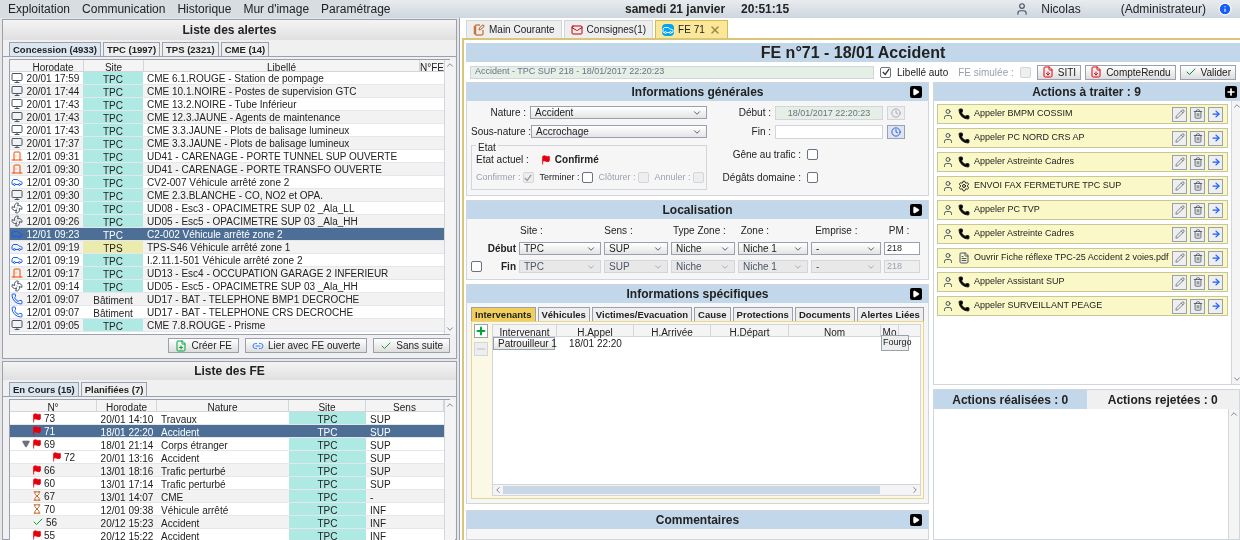 Image resolution: width=1240 pixels, height=540 pixels. Describe the element at coordinates (846, 248) in the screenshot. I see `dropdown: -` at that location.